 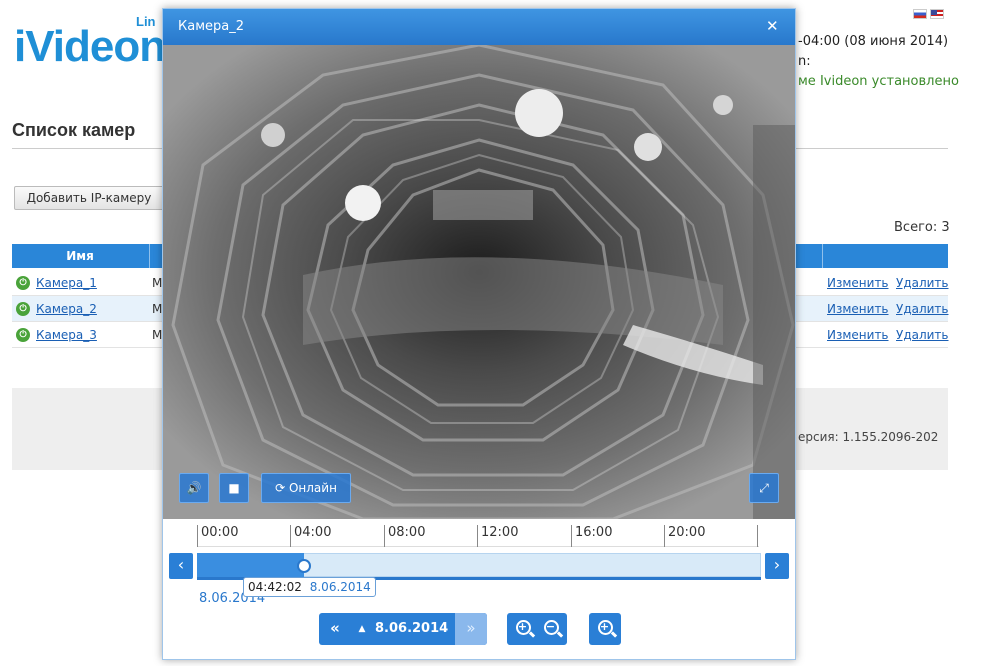 I want to click on zoom-reset-group: +, so click(x=605, y=629).